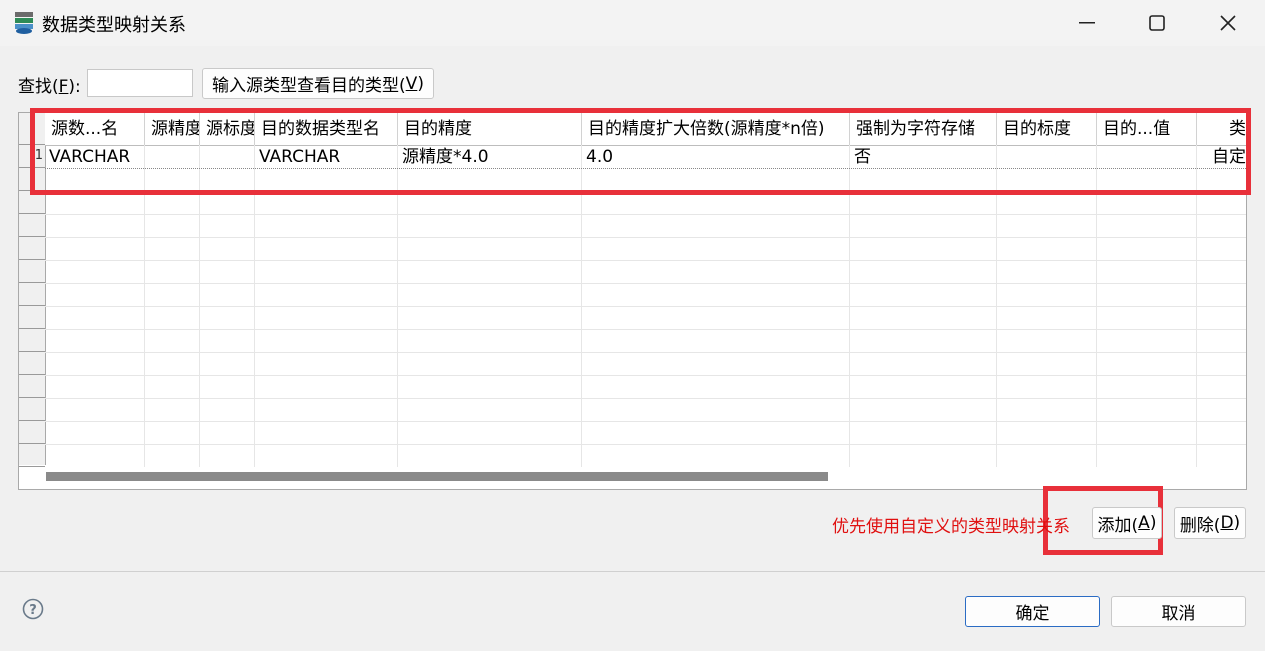  Describe the element at coordinates (140, 83) in the screenshot. I see `search-input` at that location.